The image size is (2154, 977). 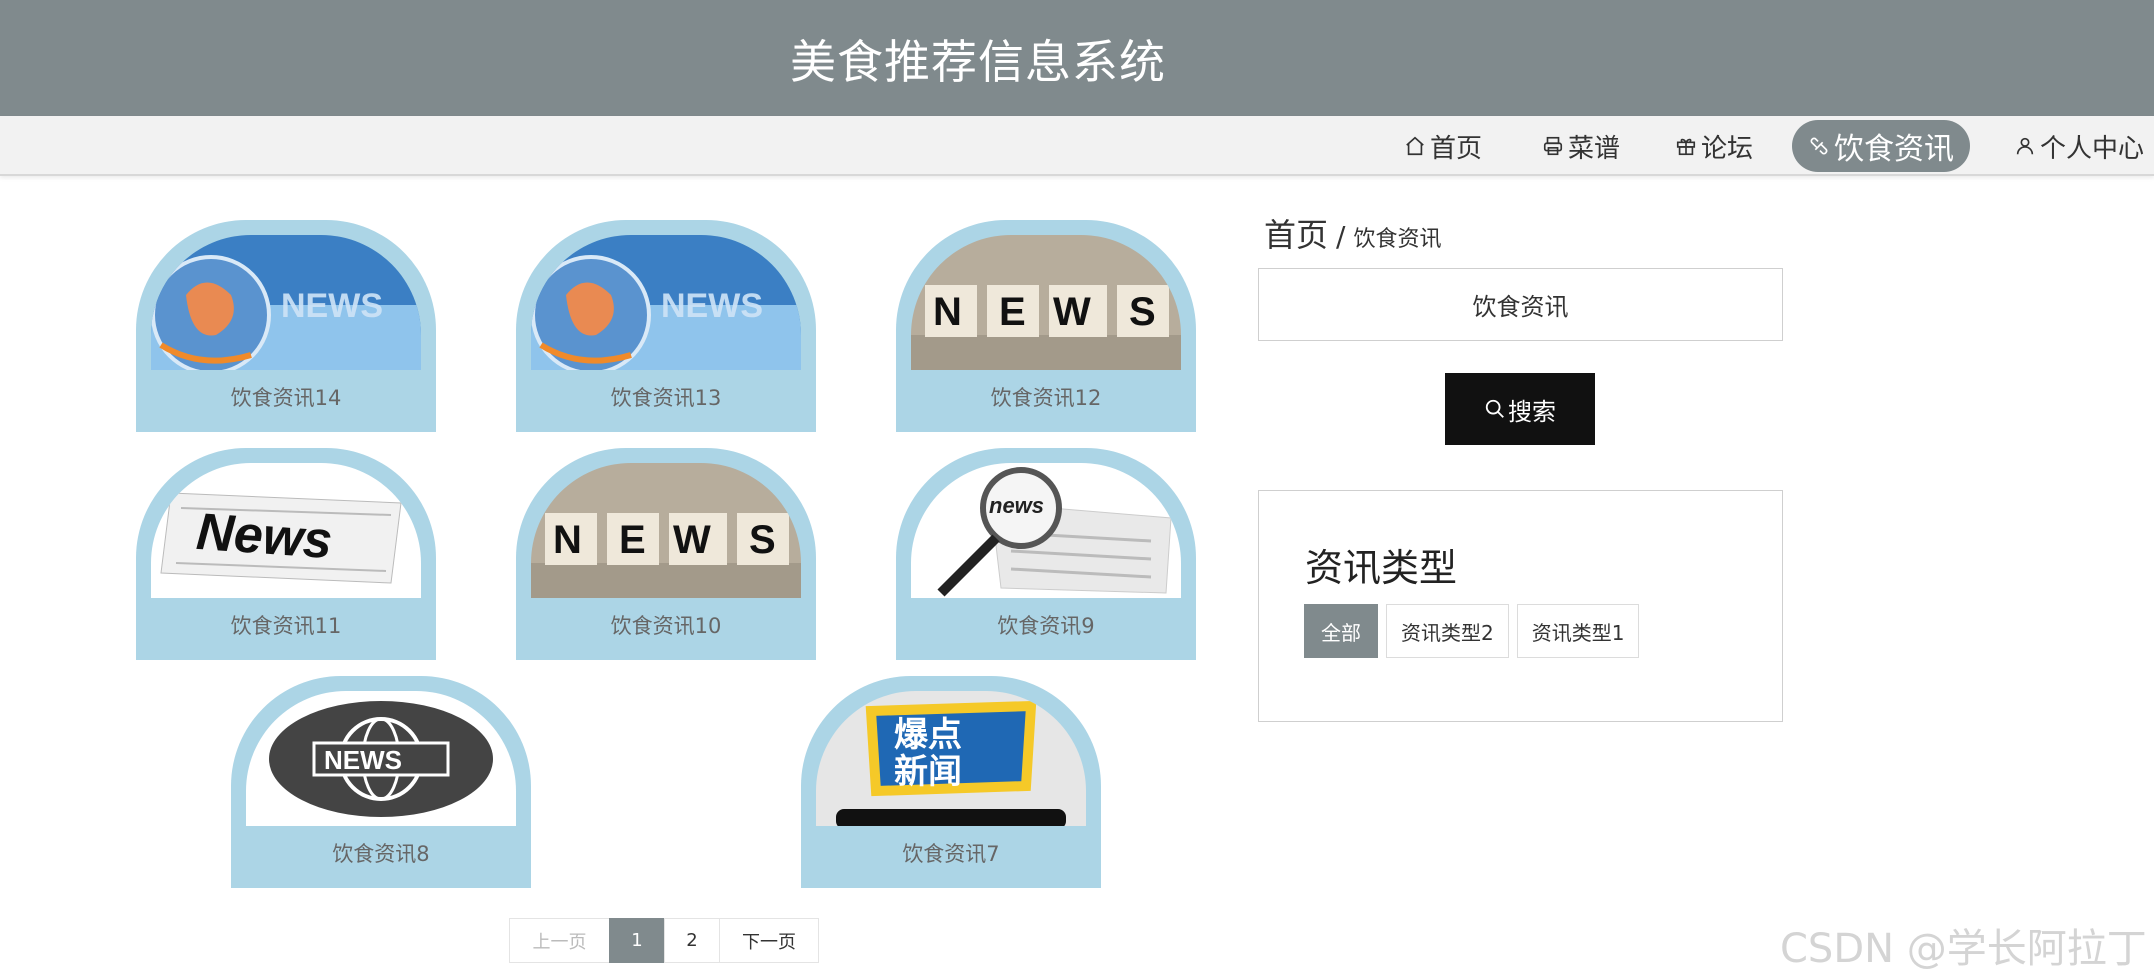 I want to click on printer-icon, so click(x=1553, y=146).